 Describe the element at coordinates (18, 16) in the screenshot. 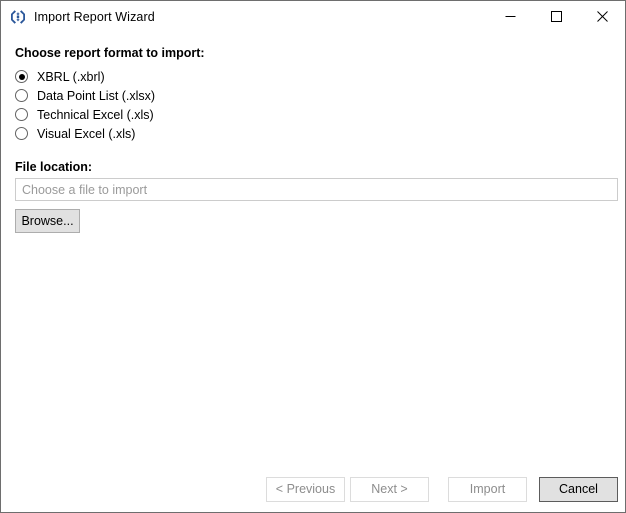

I see `app-diamond-icon` at that location.